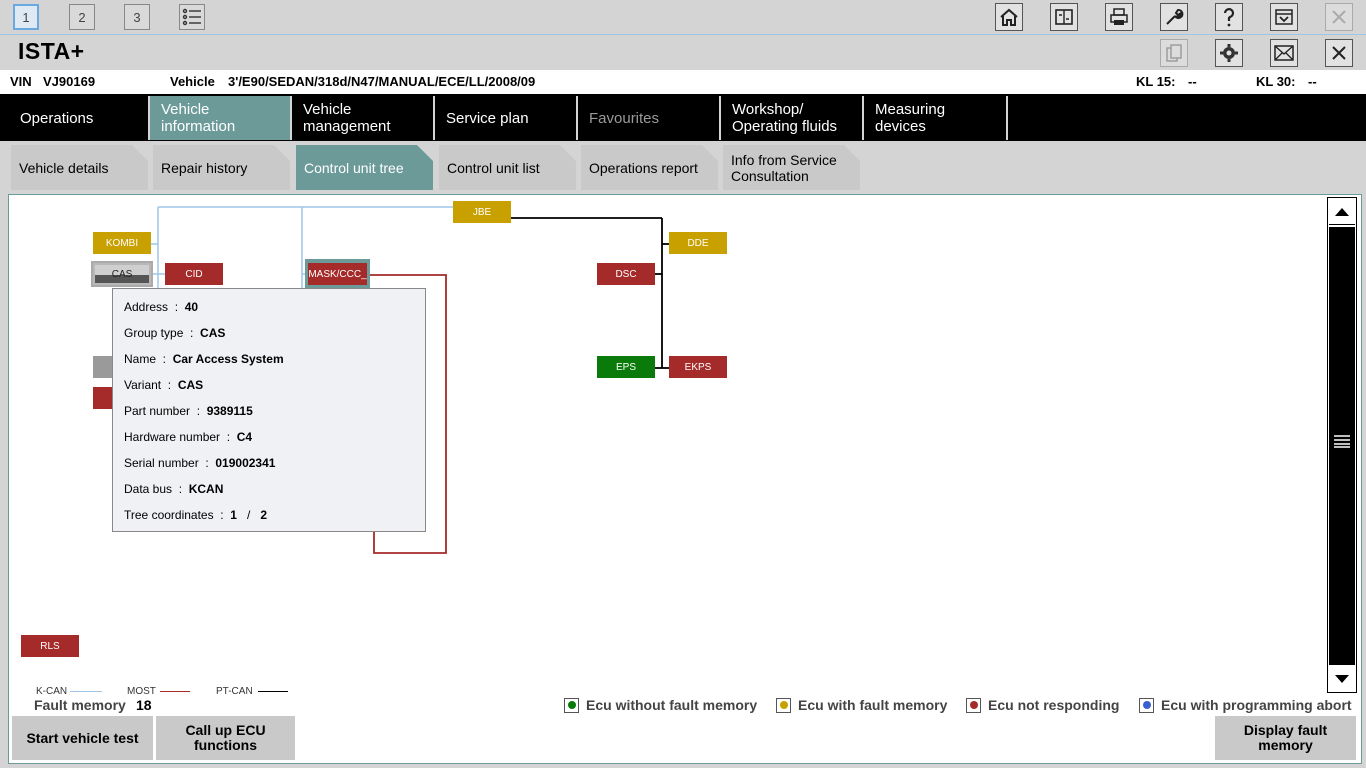 Image resolution: width=1366 pixels, height=768 pixels. What do you see at coordinates (122, 274) in the screenshot?
I see `ecu-cas: CAS` at bounding box center [122, 274].